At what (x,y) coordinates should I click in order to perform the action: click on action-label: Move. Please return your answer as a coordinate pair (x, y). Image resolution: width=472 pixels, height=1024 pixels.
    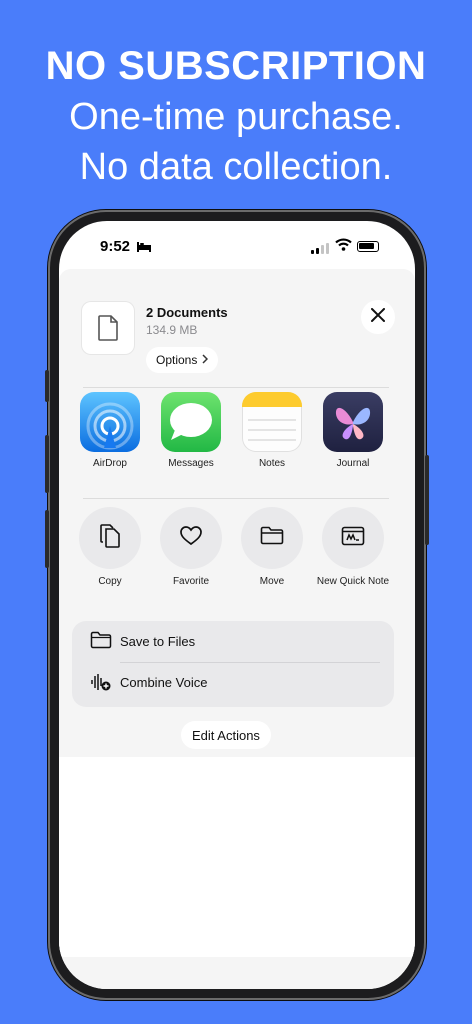
    Looking at the image, I should click on (272, 581).